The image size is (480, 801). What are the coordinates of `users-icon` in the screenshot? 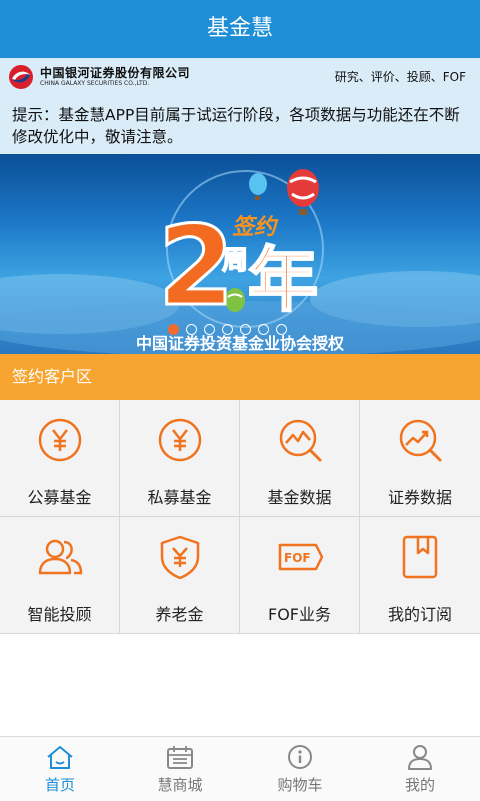 It's located at (60, 557).